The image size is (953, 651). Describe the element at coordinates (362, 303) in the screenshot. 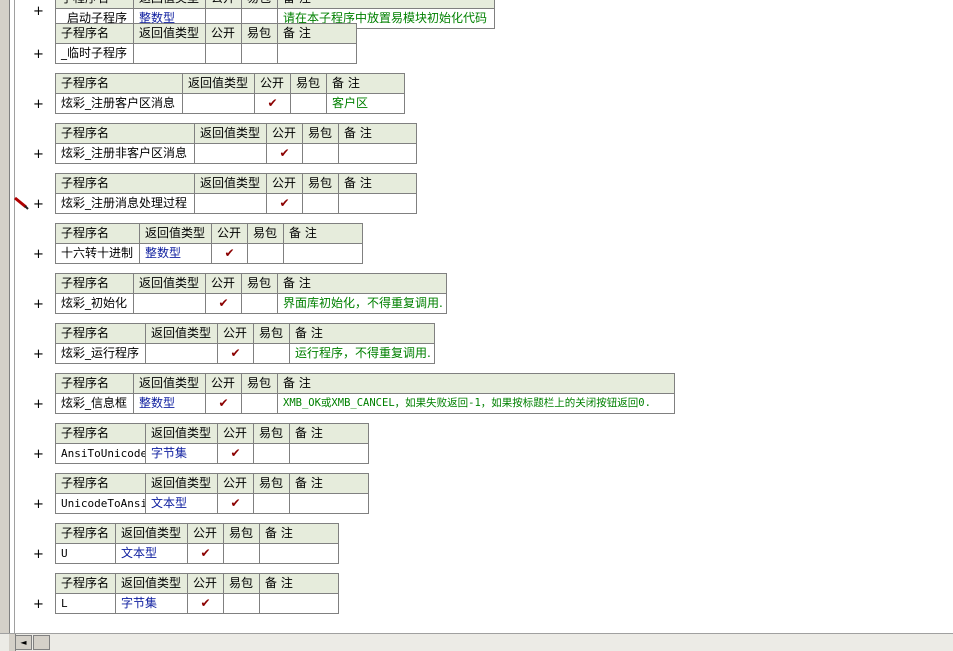

I see `remark-cell: 界面库初始化，不得重复调用.` at that location.